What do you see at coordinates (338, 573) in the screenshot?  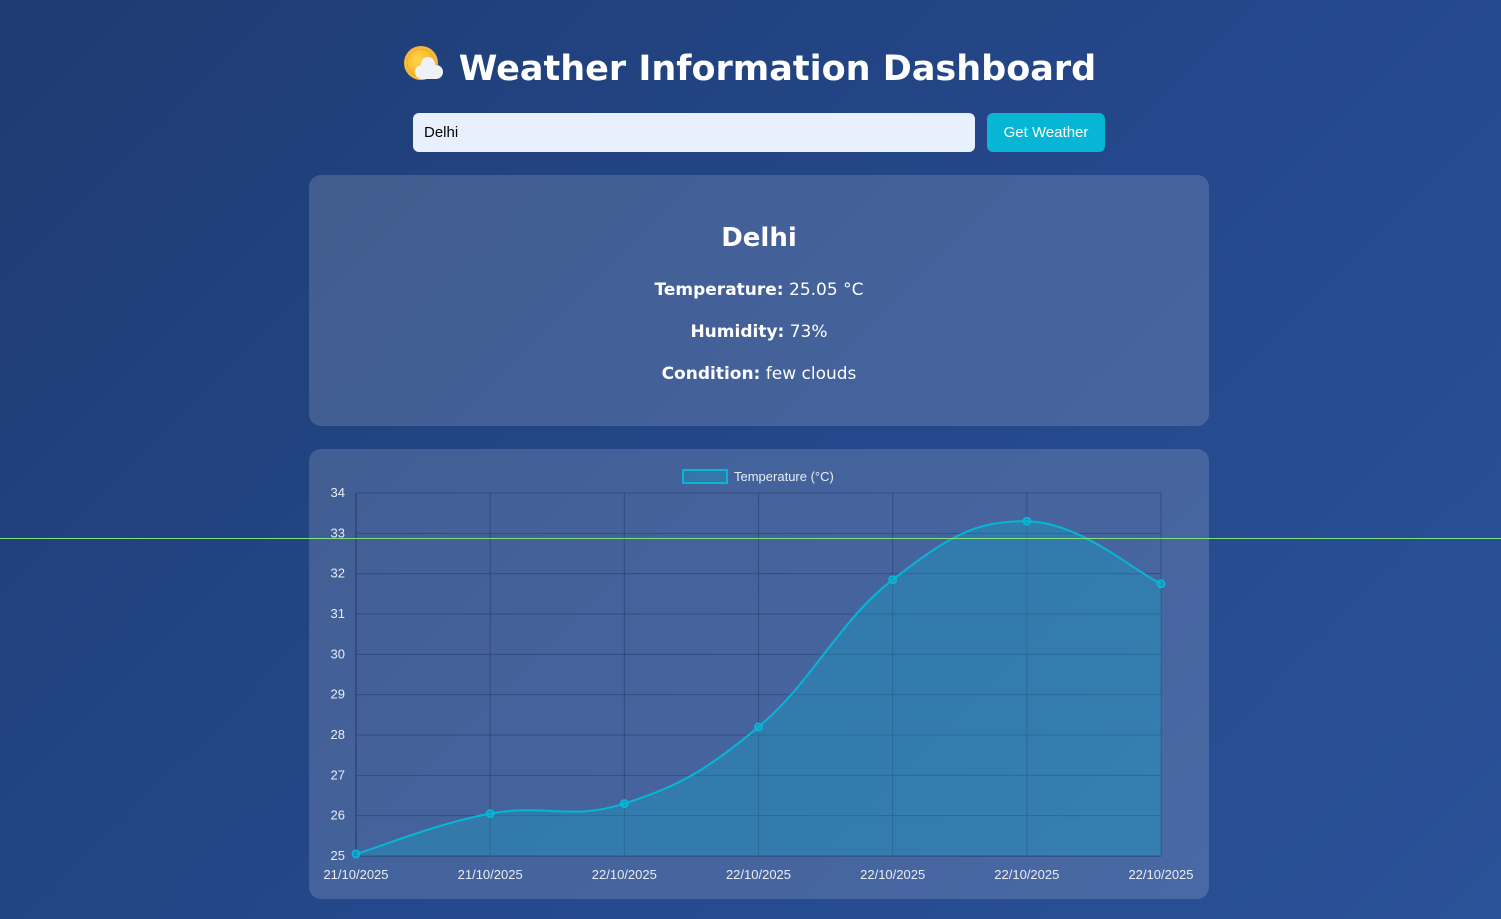 I see `y-tick-label: 32` at bounding box center [338, 573].